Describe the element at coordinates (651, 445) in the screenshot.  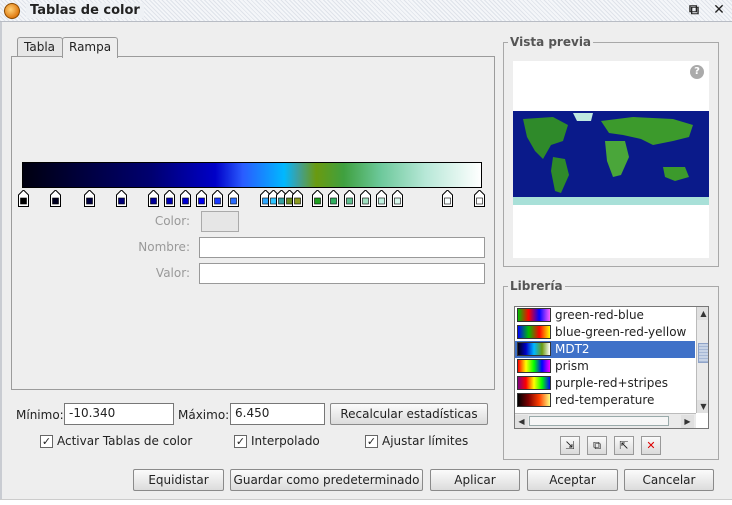
I see `delete-table-icon: ✕` at that location.